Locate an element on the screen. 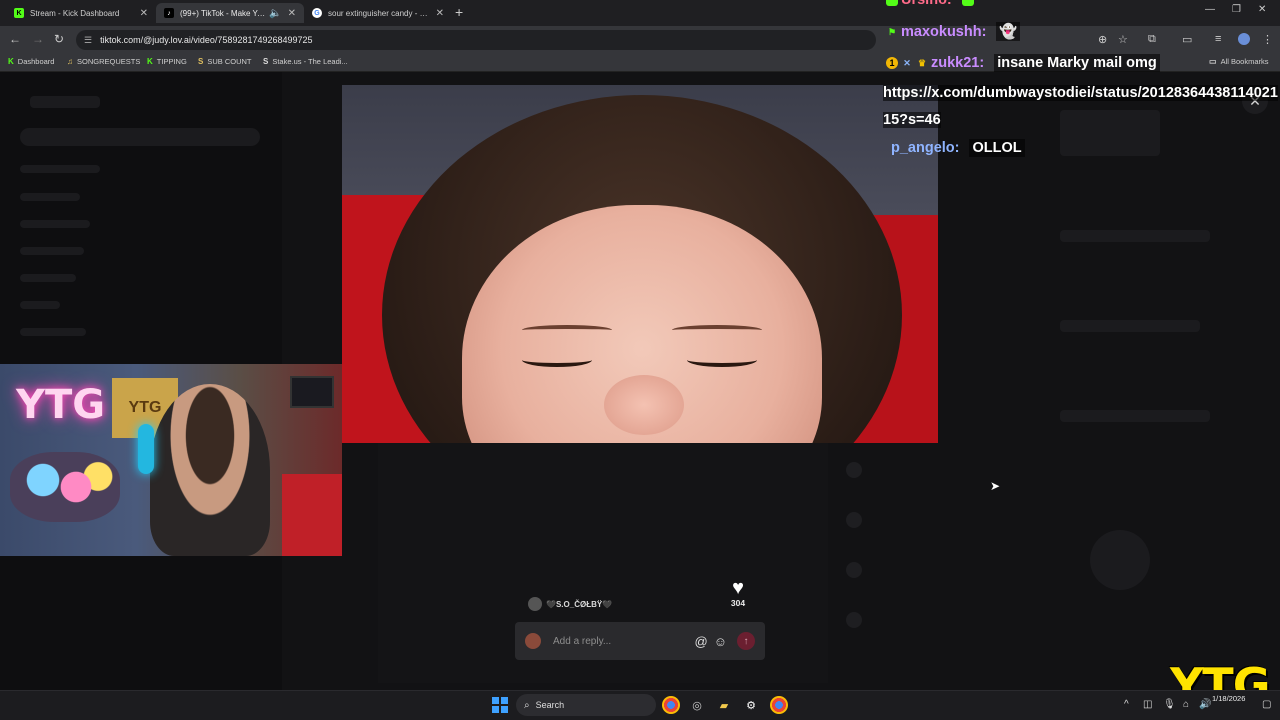  taskbar-clock: 1/18/2026 is located at coordinates (1228, 699).